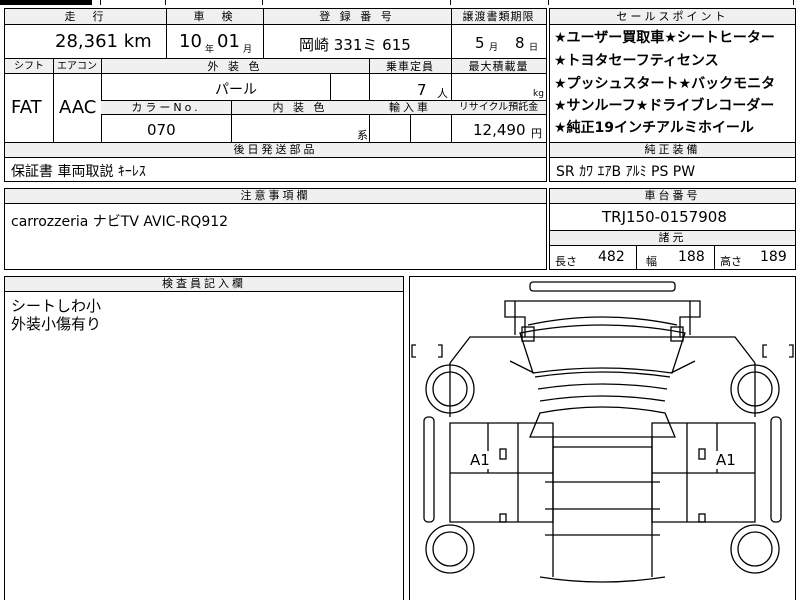  Describe the element at coordinates (494, 48) in the screenshot. I see `transfer-month-unit: 月` at that location.